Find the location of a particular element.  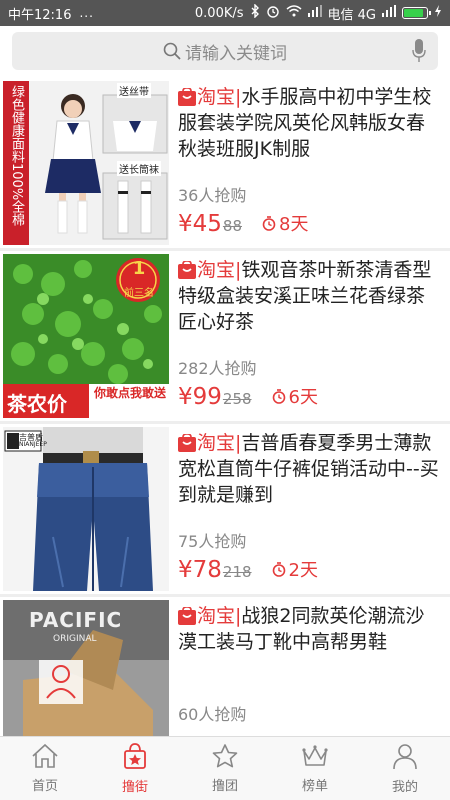

user-icon is located at coordinates (405, 758).